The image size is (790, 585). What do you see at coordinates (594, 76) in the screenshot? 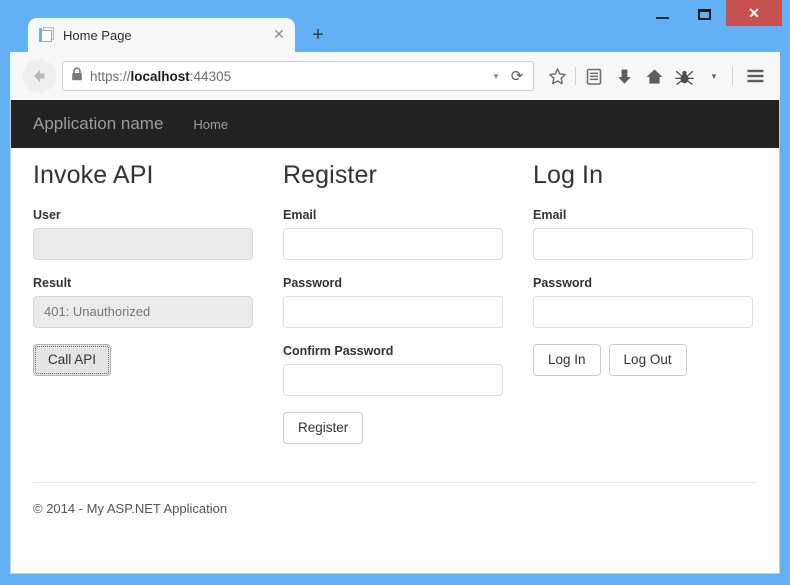
I see `reader-list-icon` at bounding box center [594, 76].